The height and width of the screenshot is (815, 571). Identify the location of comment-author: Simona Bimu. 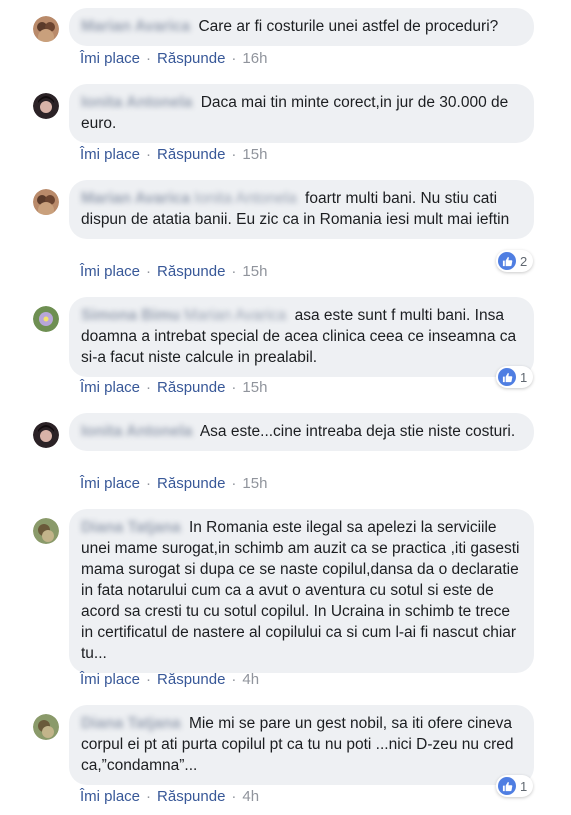
(130, 315).